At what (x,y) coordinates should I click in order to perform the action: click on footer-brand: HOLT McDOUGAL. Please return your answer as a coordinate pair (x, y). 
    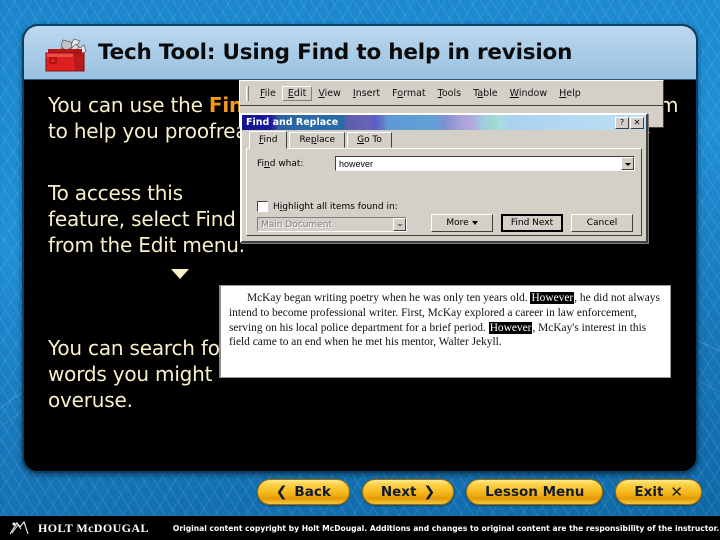
    Looking at the image, I should click on (93, 527).